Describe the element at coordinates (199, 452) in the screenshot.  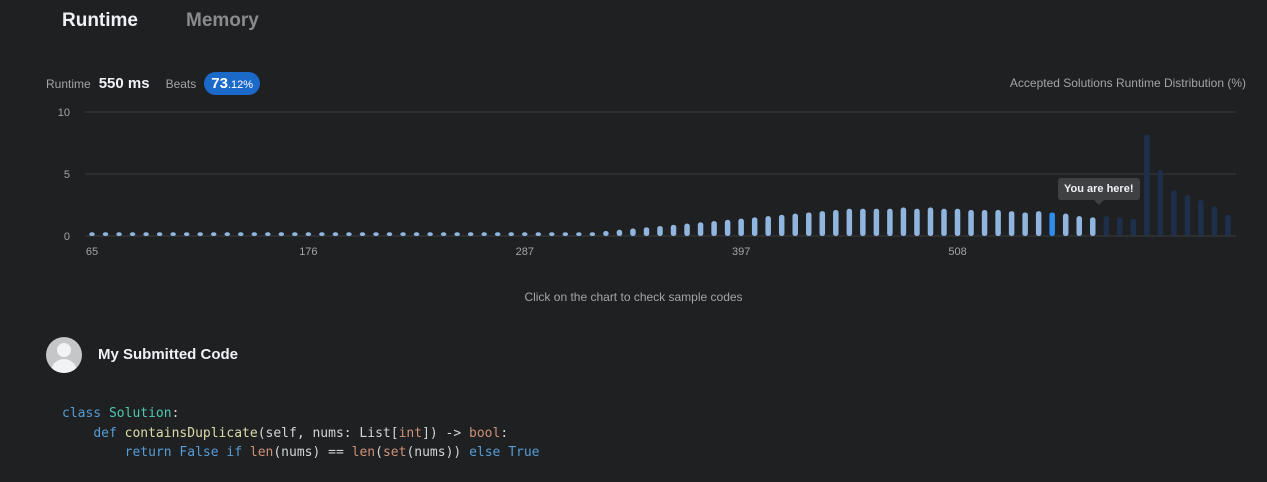
I see `code-token: False` at that location.